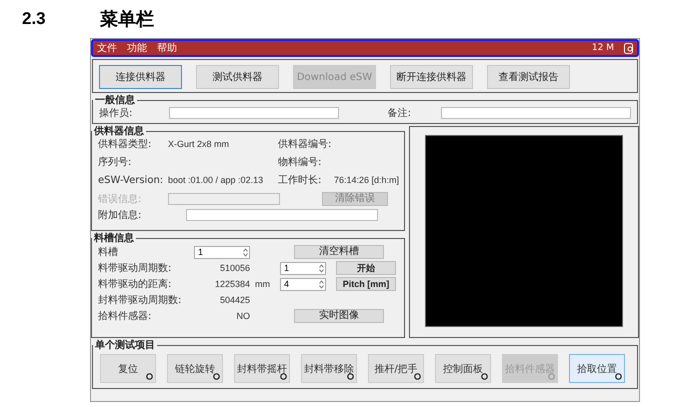 Image resolution: width=688 pixels, height=407 pixels. Describe the element at coordinates (108, 252) in the screenshot. I see `field-label: 料槽` at that location.